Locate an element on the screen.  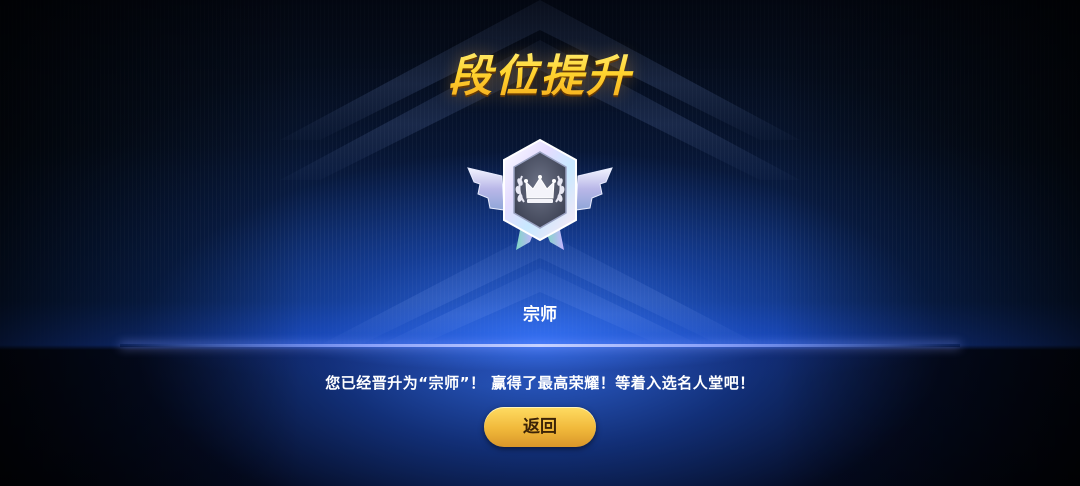
rank-badge is located at coordinates (540, 194).